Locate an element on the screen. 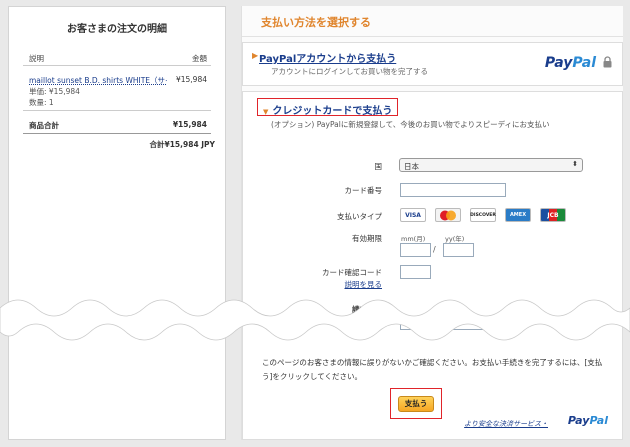 The height and width of the screenshot is (447, 630). expiry-year-hint: yy(年) is located at coordinates (455, 239).